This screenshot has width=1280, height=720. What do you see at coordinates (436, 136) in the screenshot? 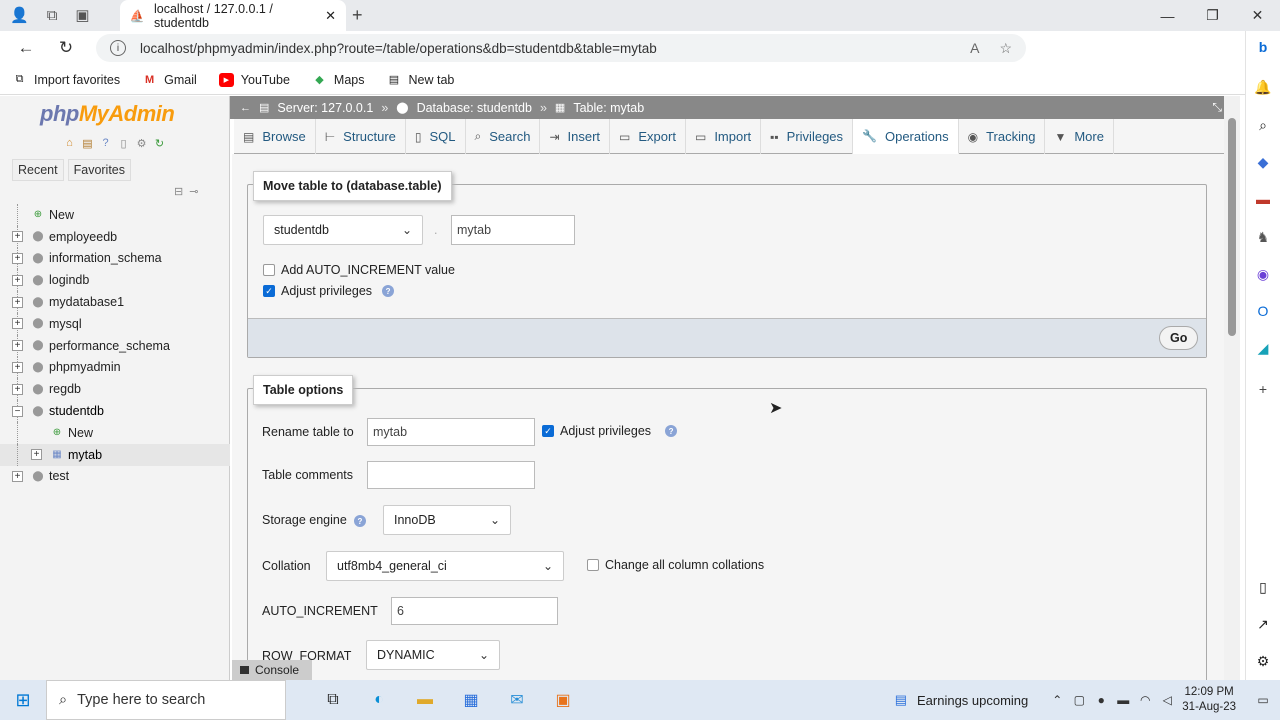
I see `tab-sql: ▯ SQL` at bounding box center [436, 136].